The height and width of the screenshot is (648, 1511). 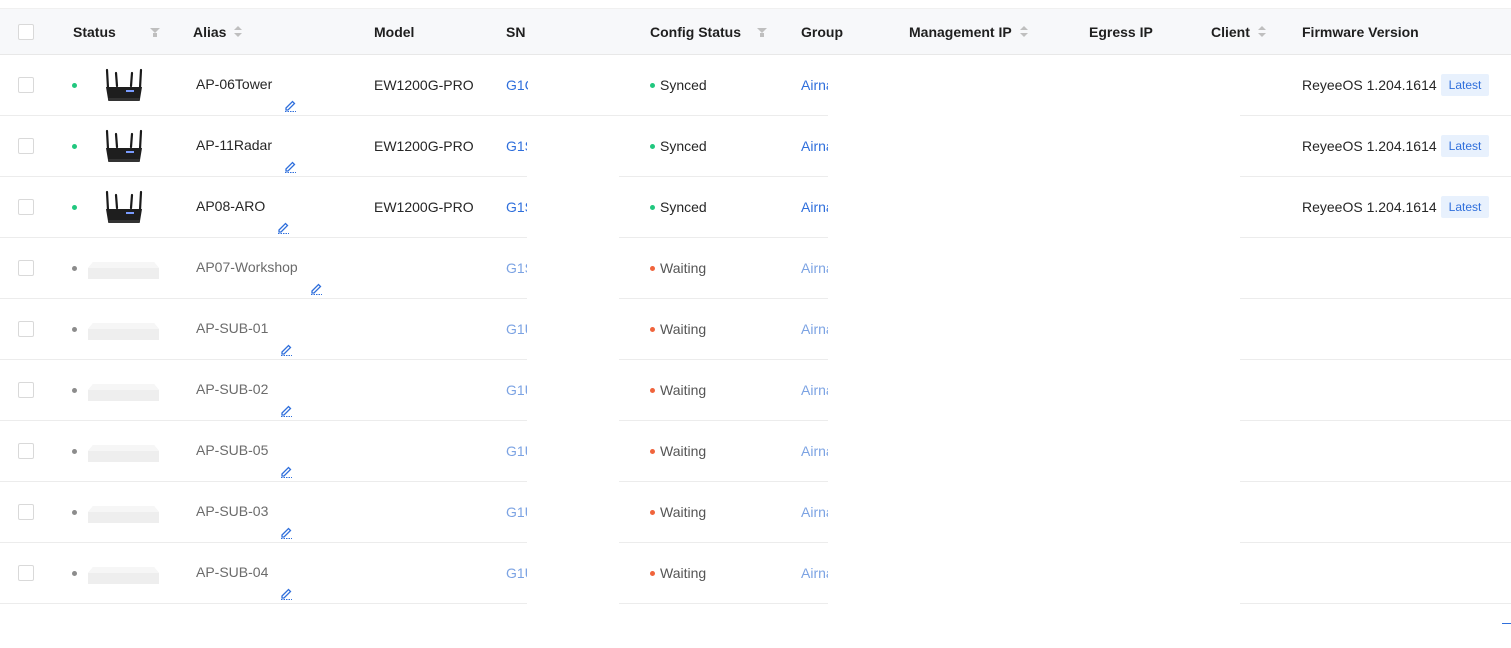 I want to click on scroll-indicator, so click(x=1506, y=623).